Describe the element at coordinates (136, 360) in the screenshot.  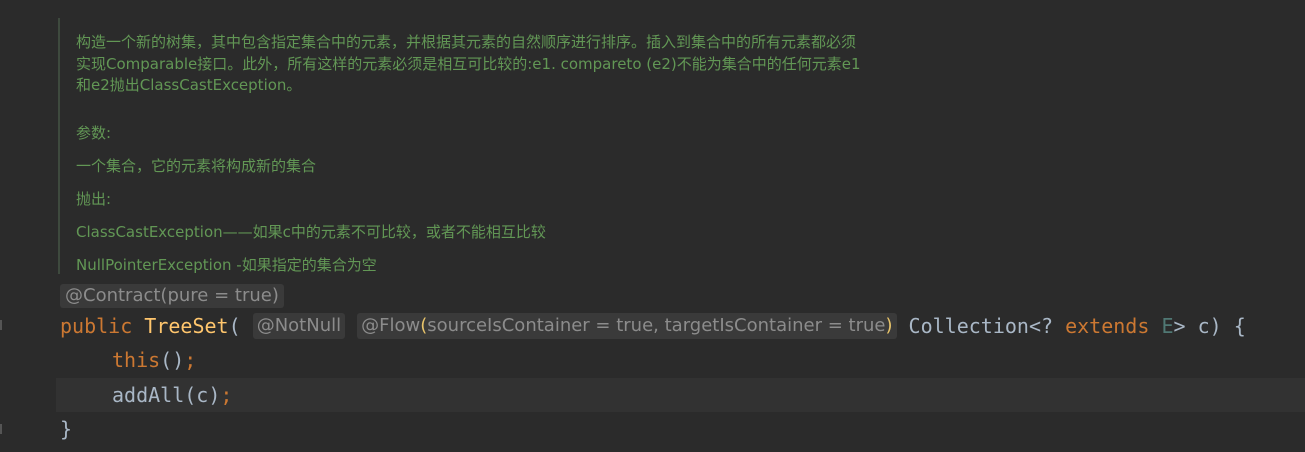
I see `keyword-this: this` at that location.